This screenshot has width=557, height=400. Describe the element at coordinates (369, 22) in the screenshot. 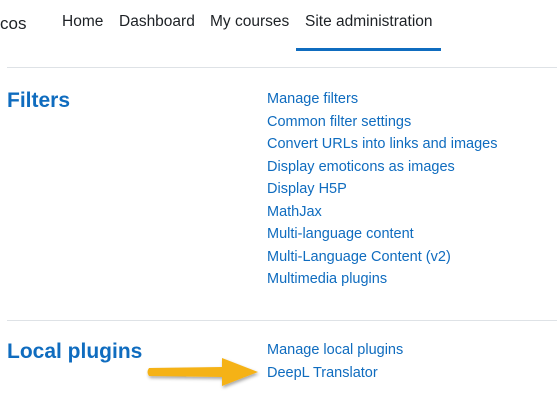

I see `nav-site-administration: Site administration` at that location.